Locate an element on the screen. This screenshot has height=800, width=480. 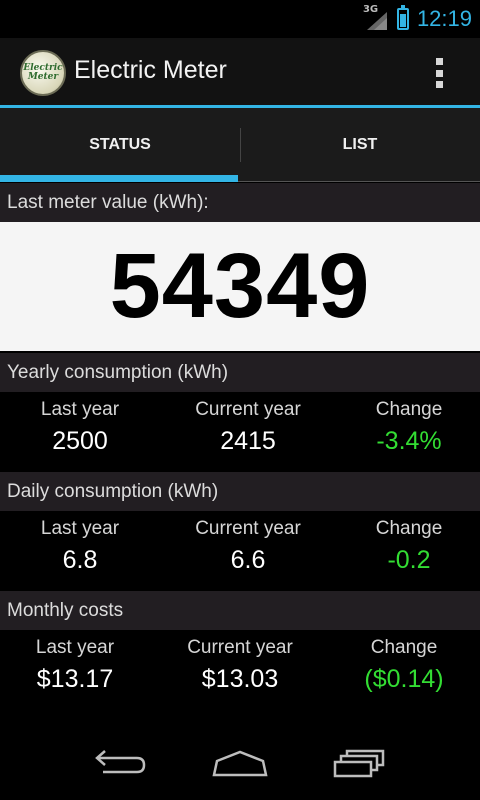
daily-change-label: Change is located at coordinates (409, 528).